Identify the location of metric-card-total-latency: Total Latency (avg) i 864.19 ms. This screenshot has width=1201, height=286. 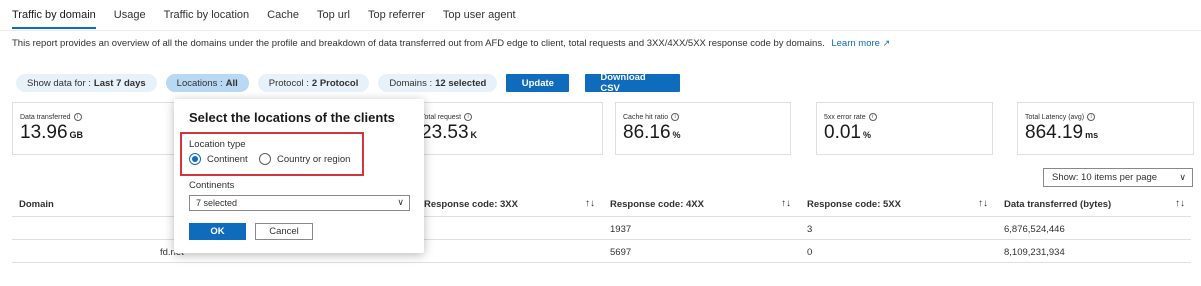
(1105, 128).